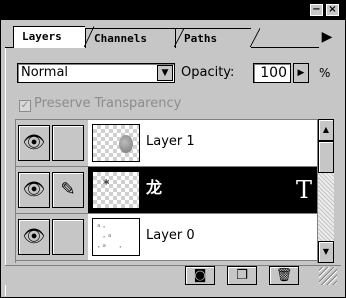  Describe the element at coordinates (68, 190) in the screenshot. I see `brush-icon: ✎` at that location.